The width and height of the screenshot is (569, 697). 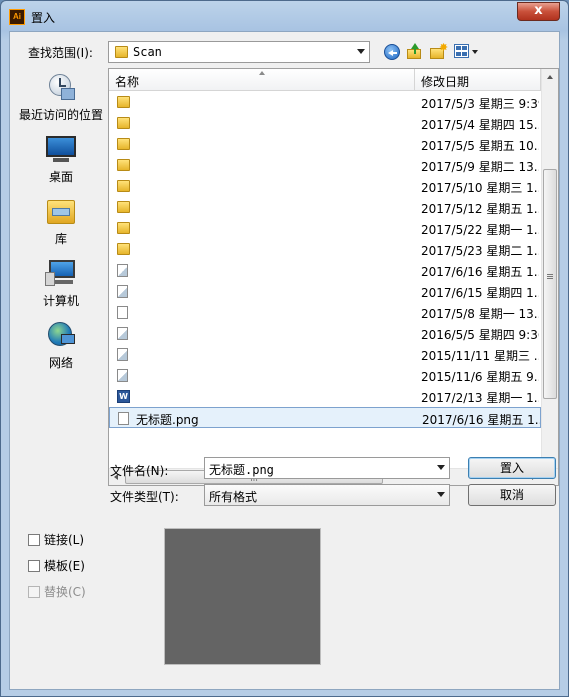 What do you see at coordinates (241, 470) in the screenshot?
I see `filename-value: 无标题.png` at bounding box center [241, 470].